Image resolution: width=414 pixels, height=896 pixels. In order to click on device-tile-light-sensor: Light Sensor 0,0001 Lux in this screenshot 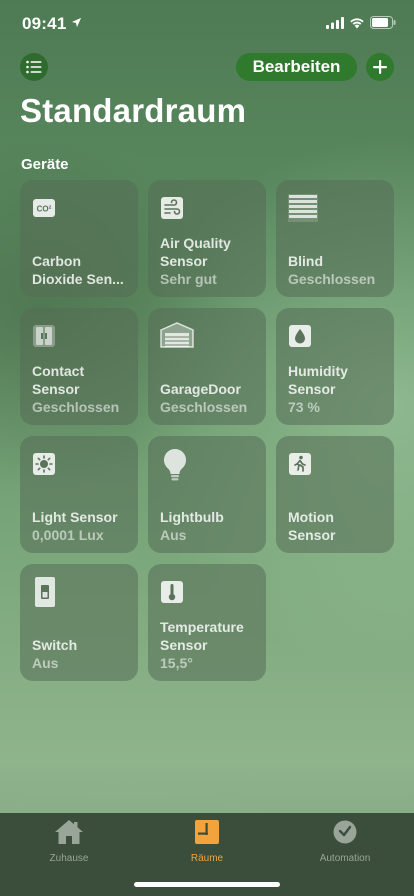, I will do `click(79, 494)`.